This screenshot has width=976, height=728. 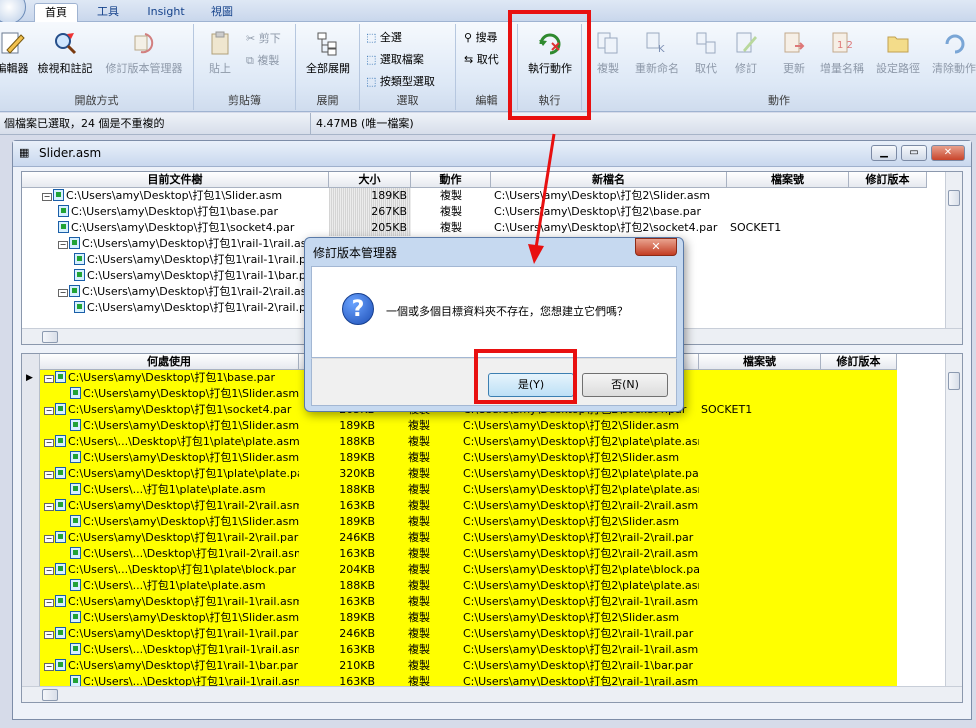 What do you see at coordinates (370, 180) in the screenshot?
I see `column-header-size: 大小` at bounding box center [370, 180].